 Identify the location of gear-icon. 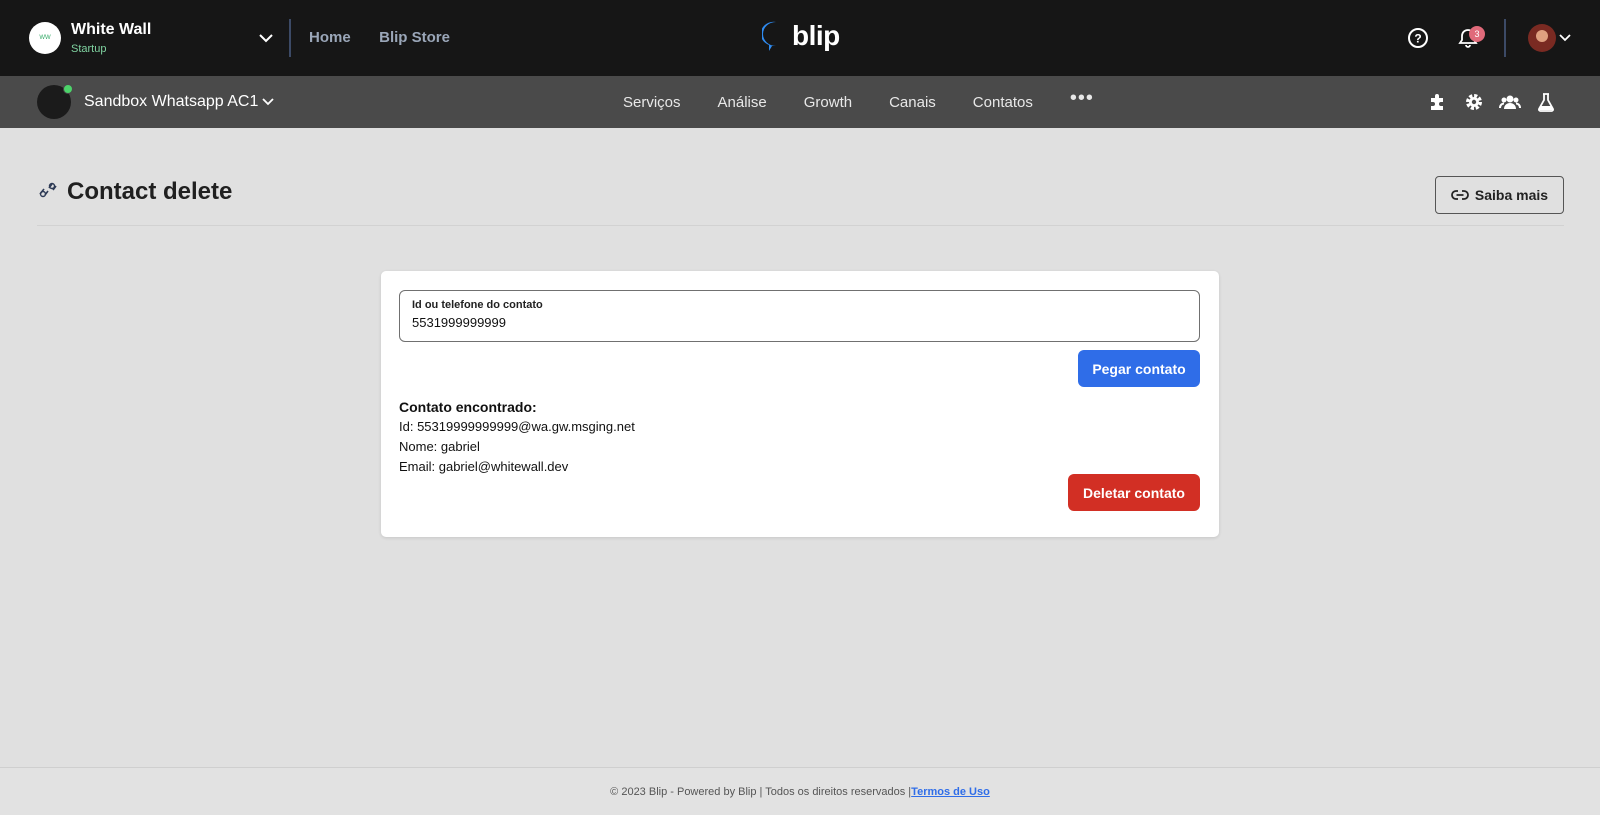
(1474, 102).